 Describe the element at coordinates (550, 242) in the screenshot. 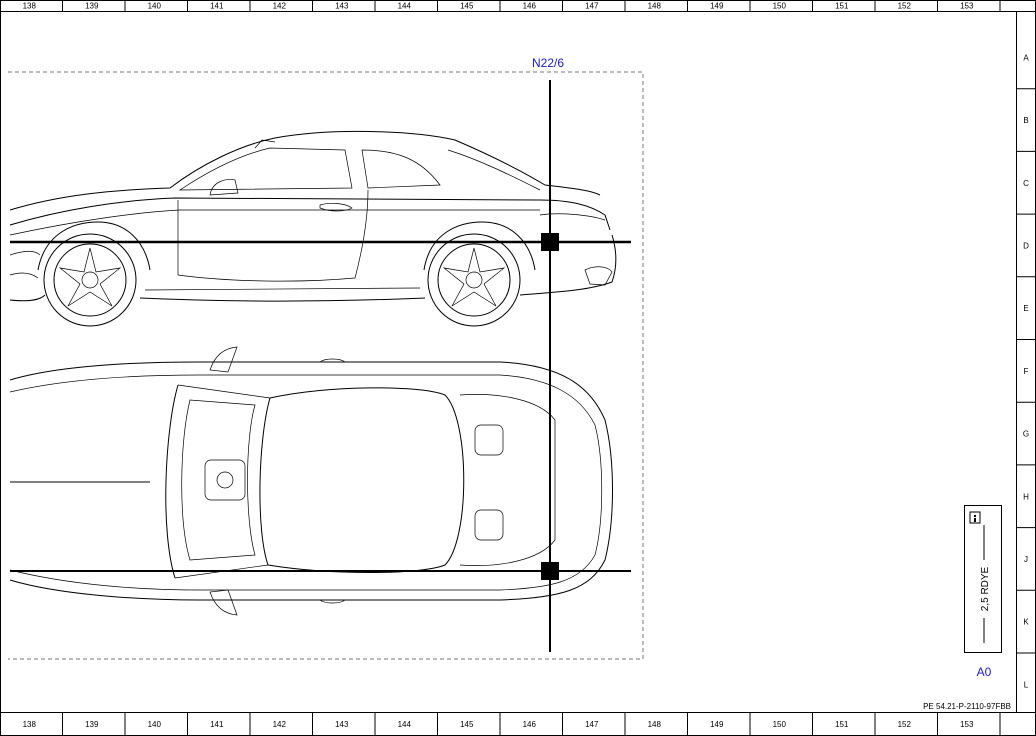

I see `location-marker-side` at that location.